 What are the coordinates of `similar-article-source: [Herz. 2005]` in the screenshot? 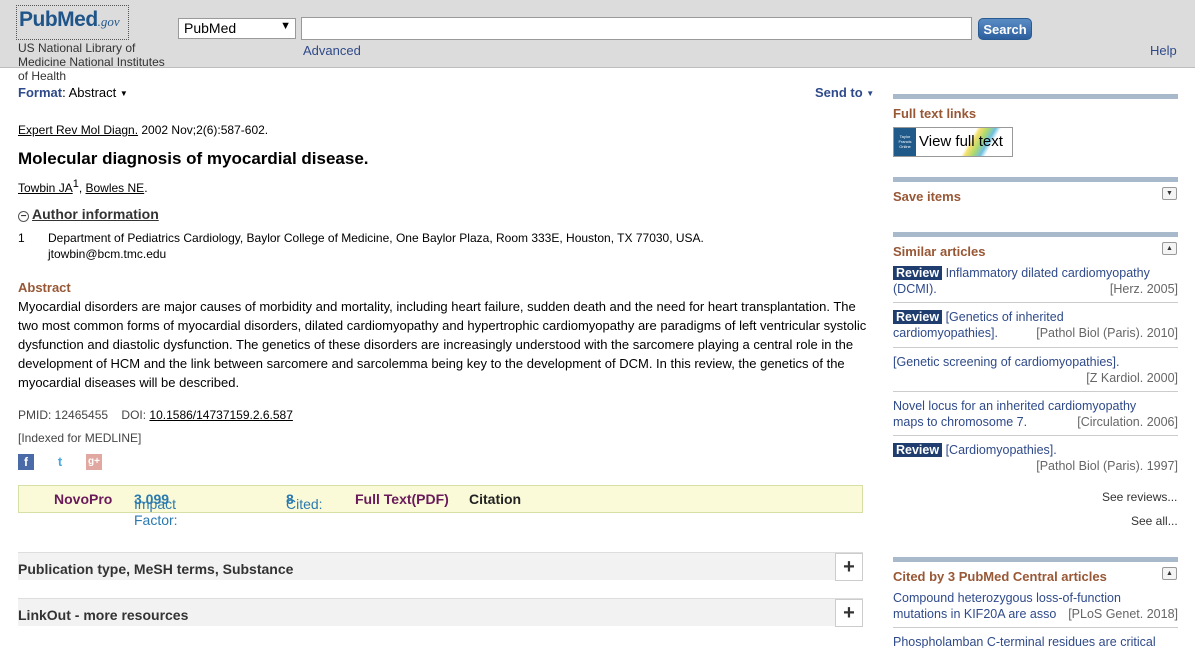 It's located at (1143, 289).